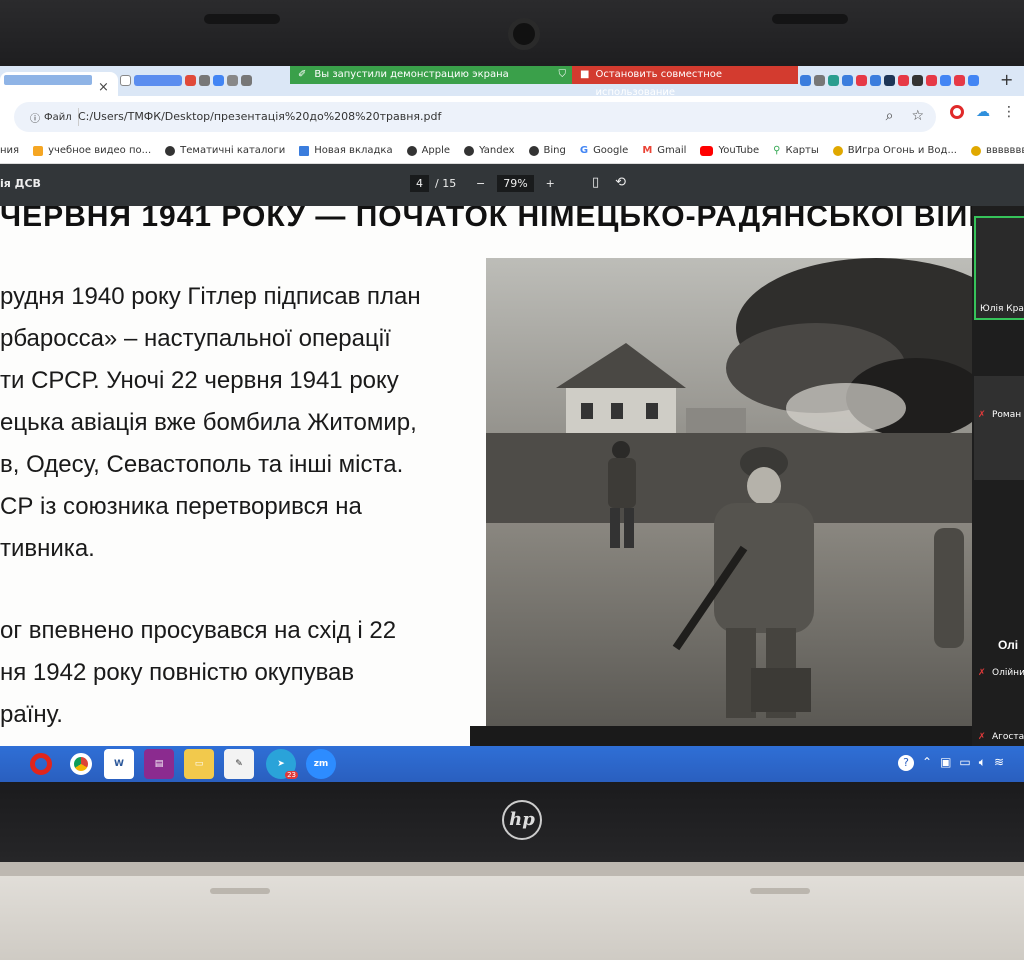 This screenshot has width=1024, height=960. I want to click on bookmark-item: G Google, so click(604, 150).